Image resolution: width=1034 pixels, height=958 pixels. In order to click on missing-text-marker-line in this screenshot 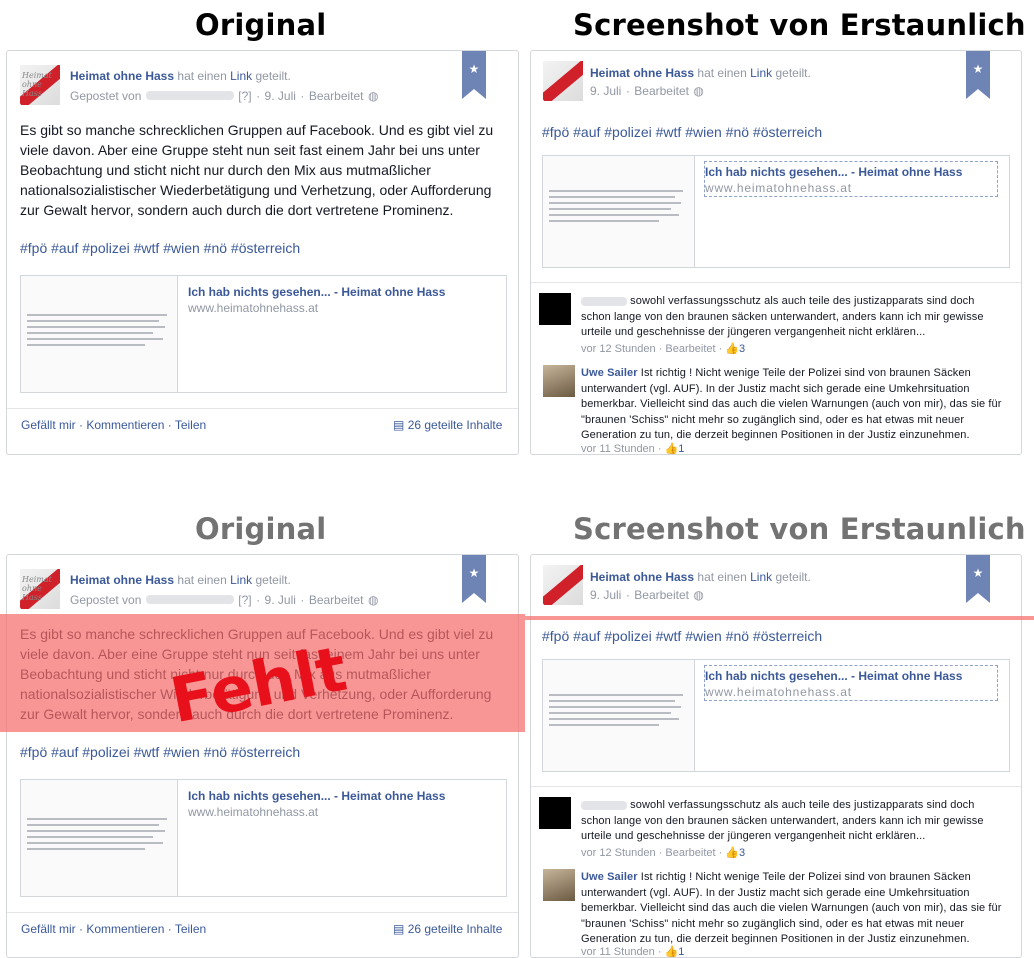, I will do `click(779, 618)`.